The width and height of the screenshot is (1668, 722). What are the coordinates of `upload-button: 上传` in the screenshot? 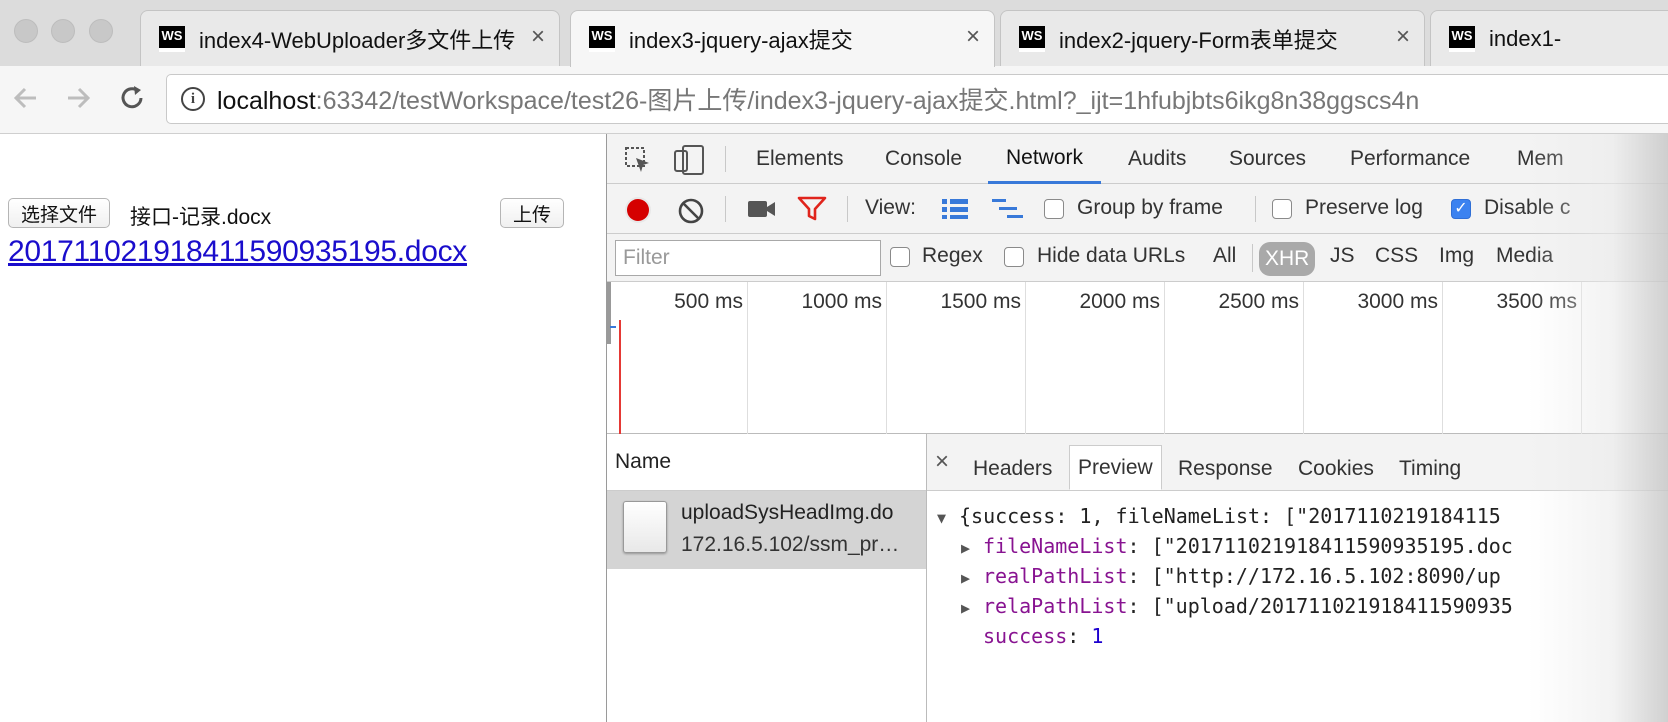 It's located at (532, 213).